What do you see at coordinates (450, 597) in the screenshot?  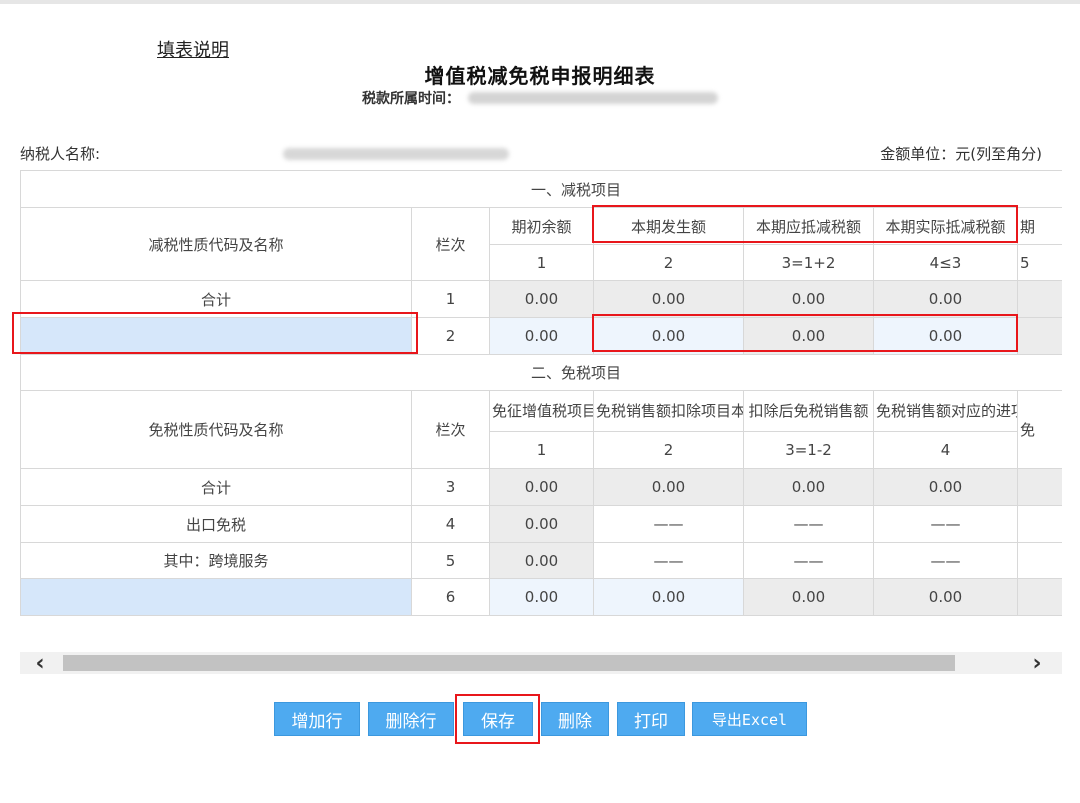 I see `row-number-cell: 6` at bounding box center [450, 597].